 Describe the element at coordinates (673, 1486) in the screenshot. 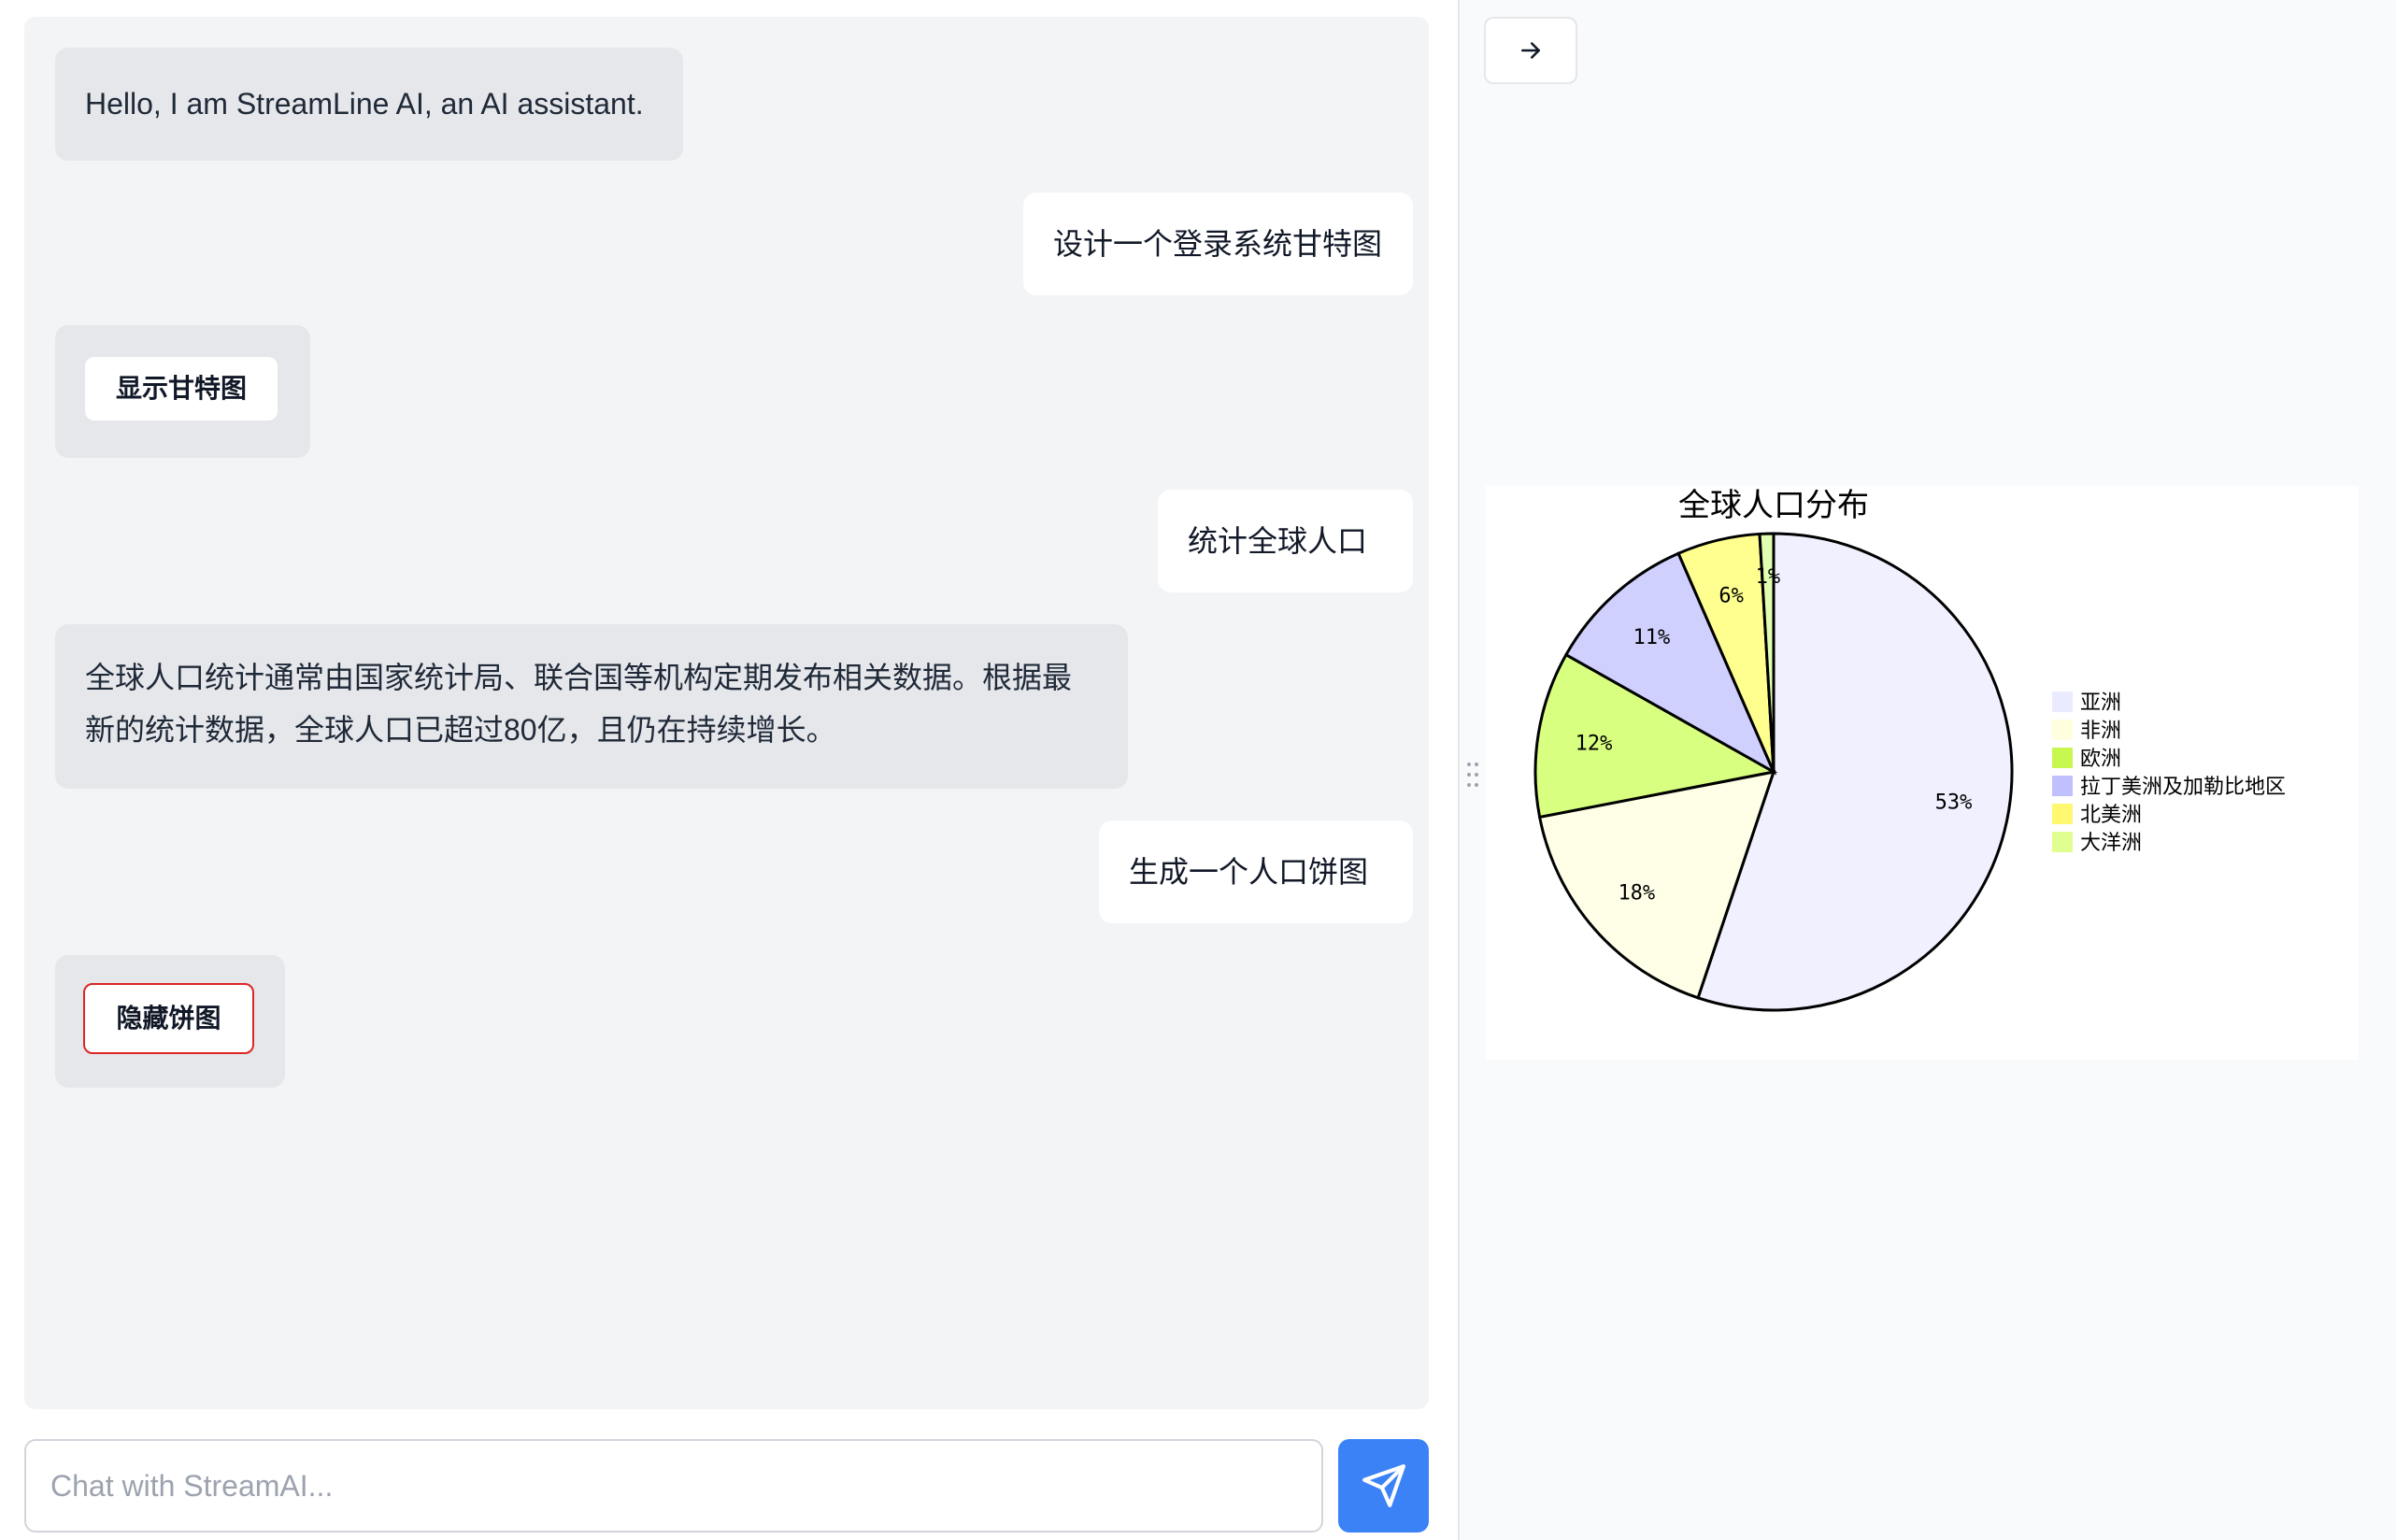

I see `chat-input` at that location.